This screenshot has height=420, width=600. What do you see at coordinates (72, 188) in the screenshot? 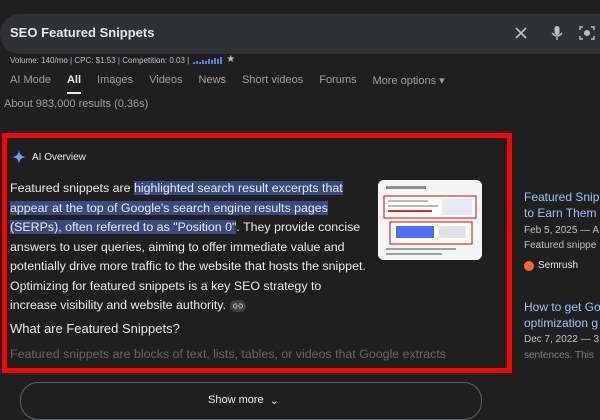
I see `para-start: Featured snippets are` at bounding box center [72, 188].